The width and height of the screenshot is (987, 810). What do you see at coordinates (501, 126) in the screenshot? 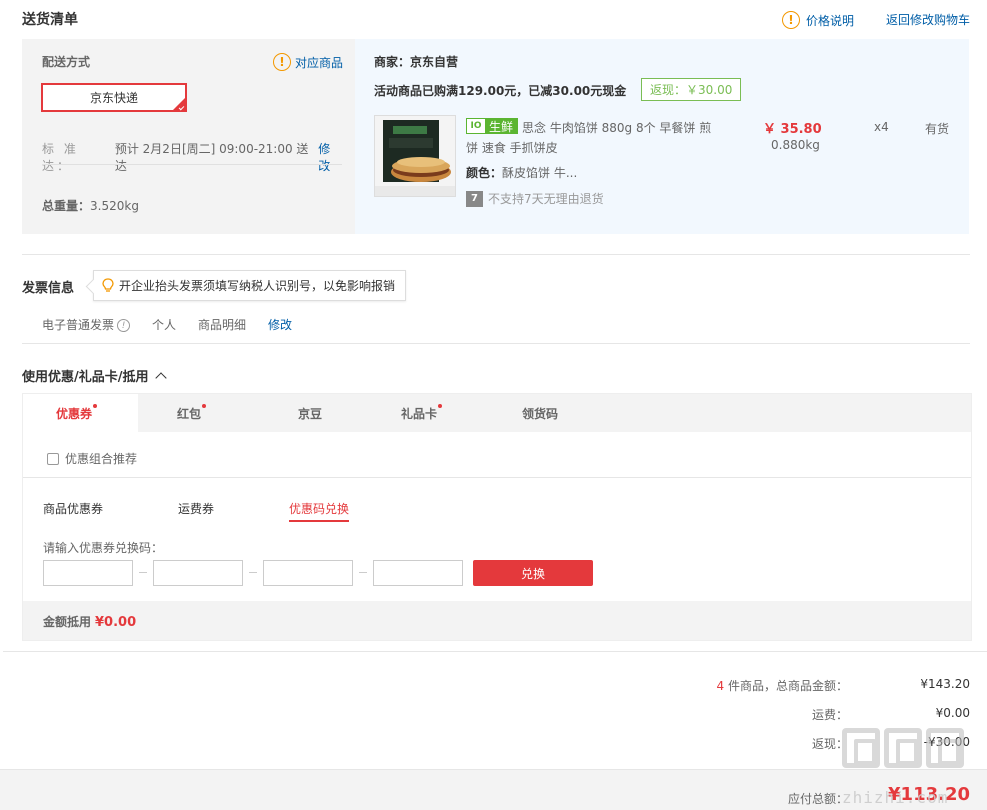
I see `fresh-badge-label: 生鲜` at bounding box center [501, 126].